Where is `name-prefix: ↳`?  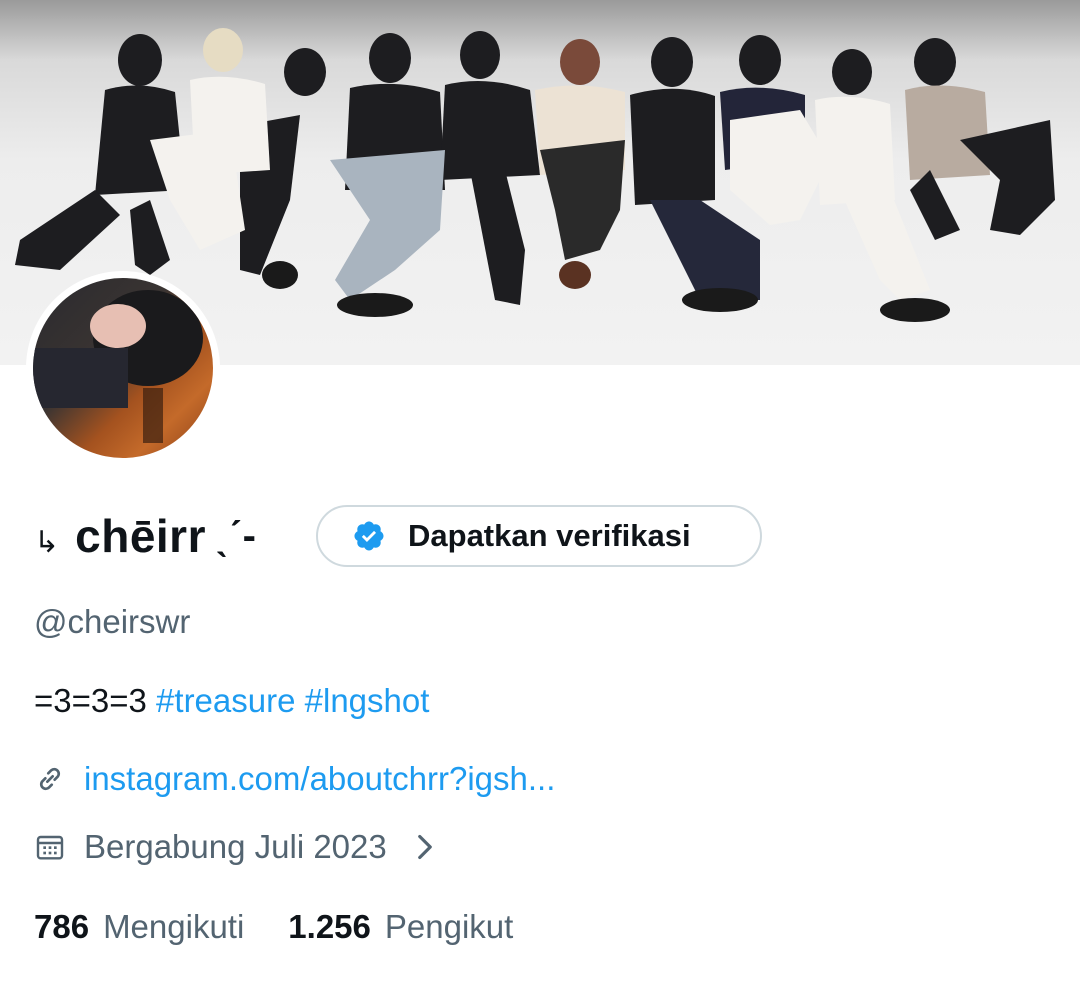
name-prefix: ↳ is located at coordinates (47, 542).